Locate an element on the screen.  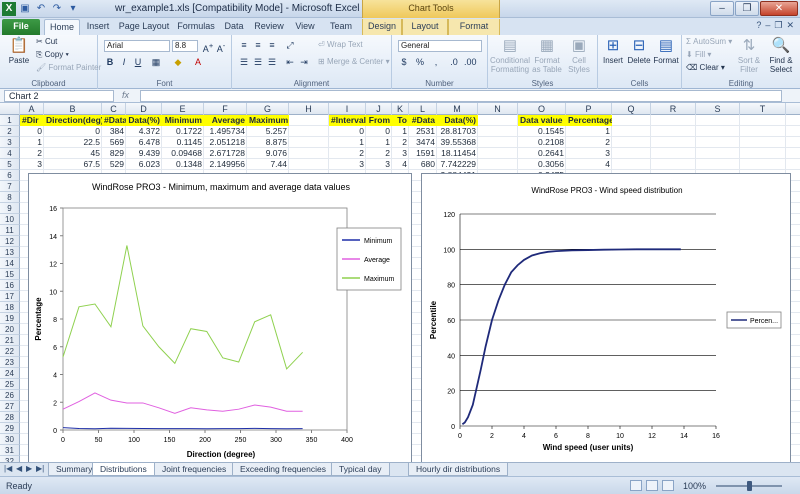
tab-data: Data is located at coordinates (234, 27).